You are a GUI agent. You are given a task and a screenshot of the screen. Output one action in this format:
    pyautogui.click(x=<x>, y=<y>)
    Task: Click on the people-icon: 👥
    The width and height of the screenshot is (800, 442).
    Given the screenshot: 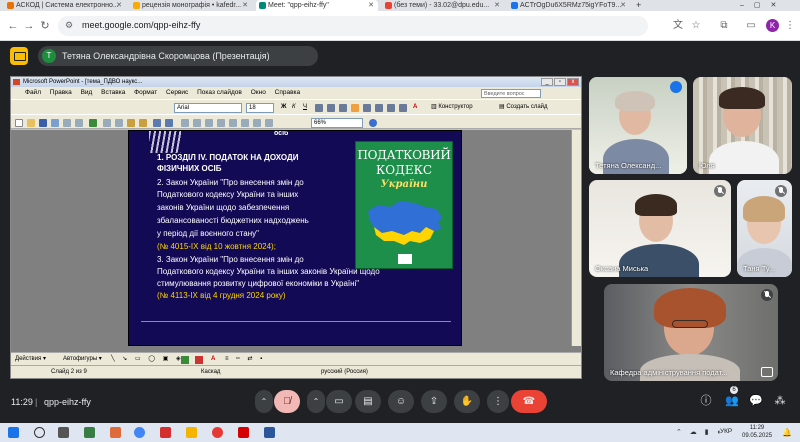 What is the action you would take?
    pyautogui.click(x=732, y=401)
    